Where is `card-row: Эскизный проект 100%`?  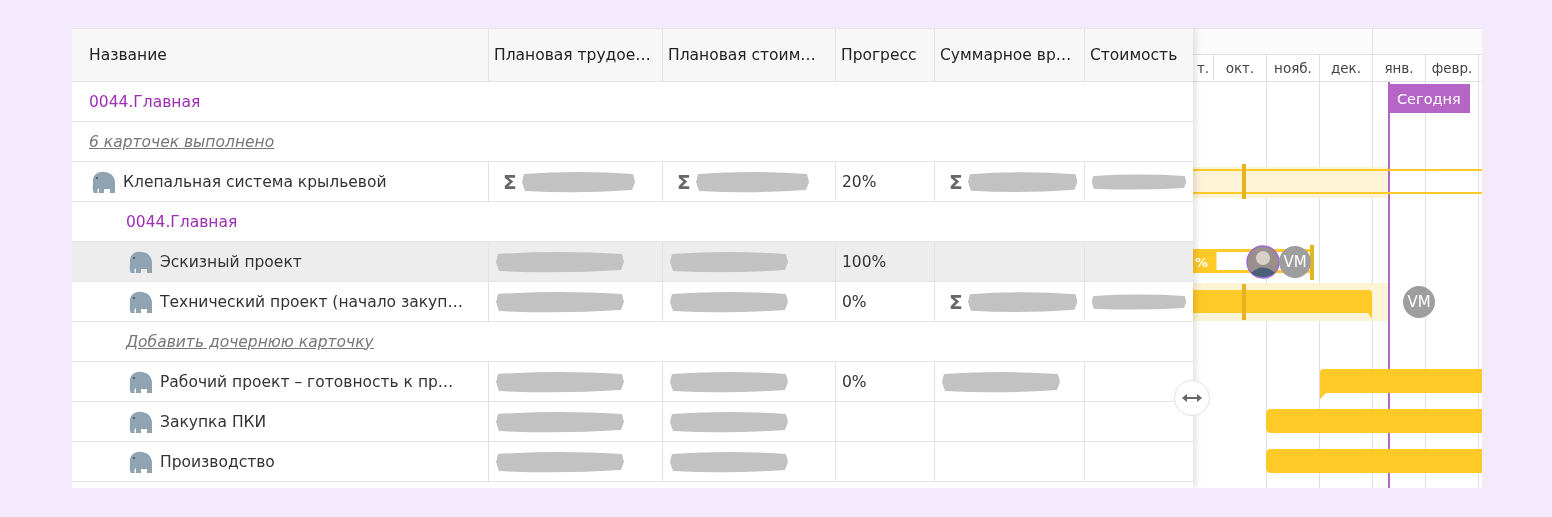 card-row: Эскизный проект 100% is located at coordinates (632, 262).